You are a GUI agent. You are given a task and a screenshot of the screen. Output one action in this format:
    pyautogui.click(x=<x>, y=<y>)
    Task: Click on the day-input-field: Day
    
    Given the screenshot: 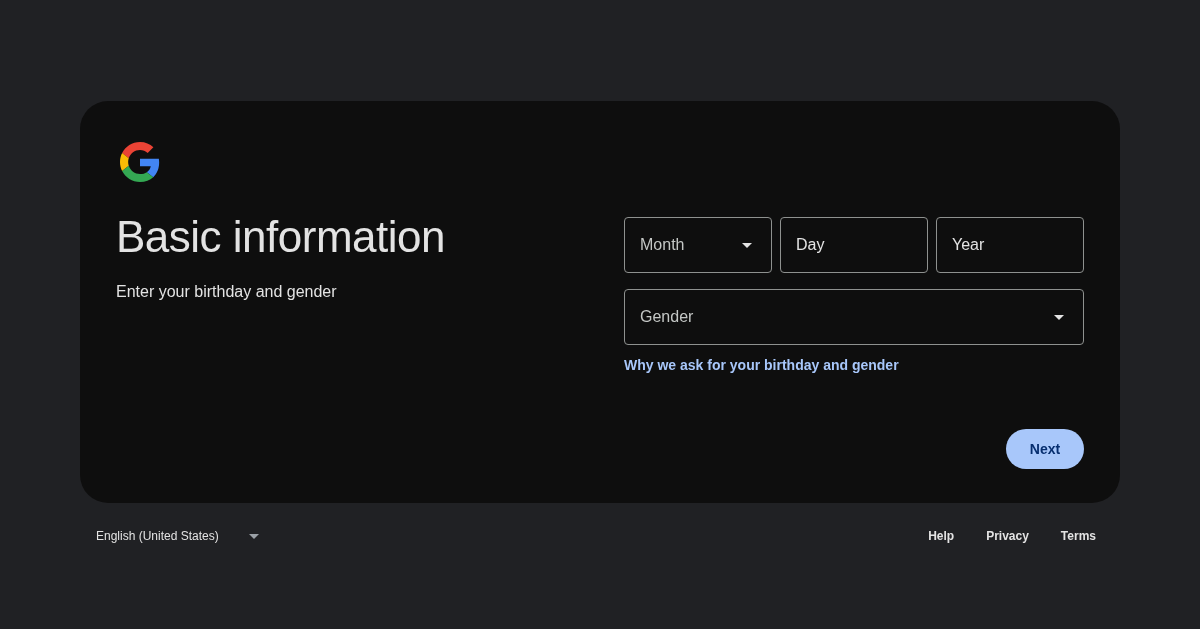 What is the action you would take?
    pyautogui.click(x=854, y=245)
    